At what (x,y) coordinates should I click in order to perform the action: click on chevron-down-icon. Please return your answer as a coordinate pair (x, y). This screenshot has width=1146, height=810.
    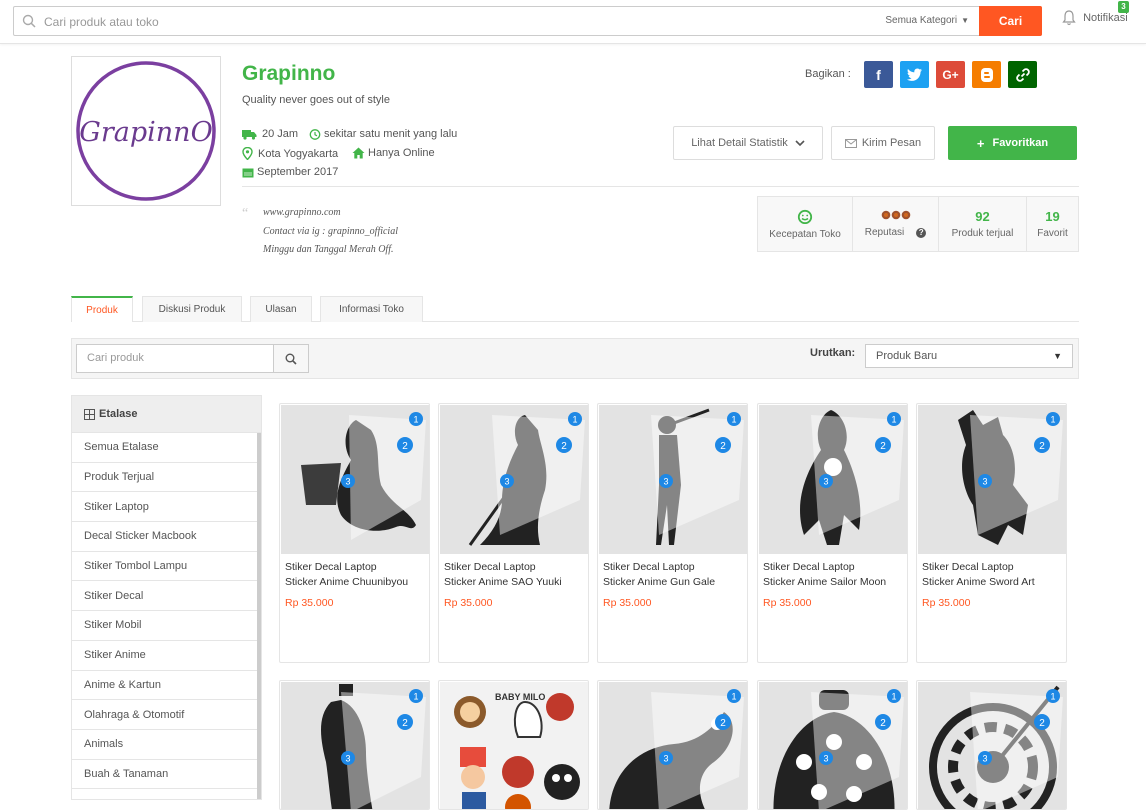
    Looking at the image, I should click on (800, 143).